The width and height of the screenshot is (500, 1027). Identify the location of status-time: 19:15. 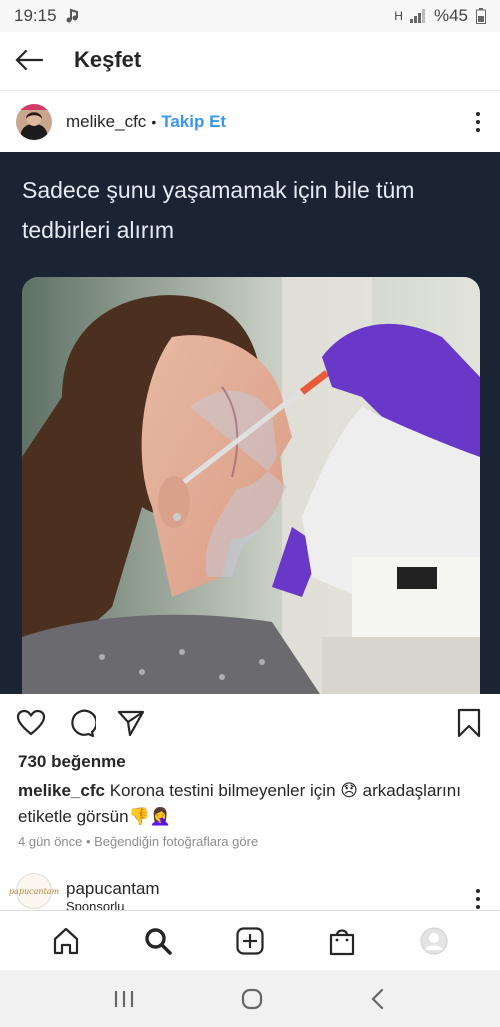
(35, 15).